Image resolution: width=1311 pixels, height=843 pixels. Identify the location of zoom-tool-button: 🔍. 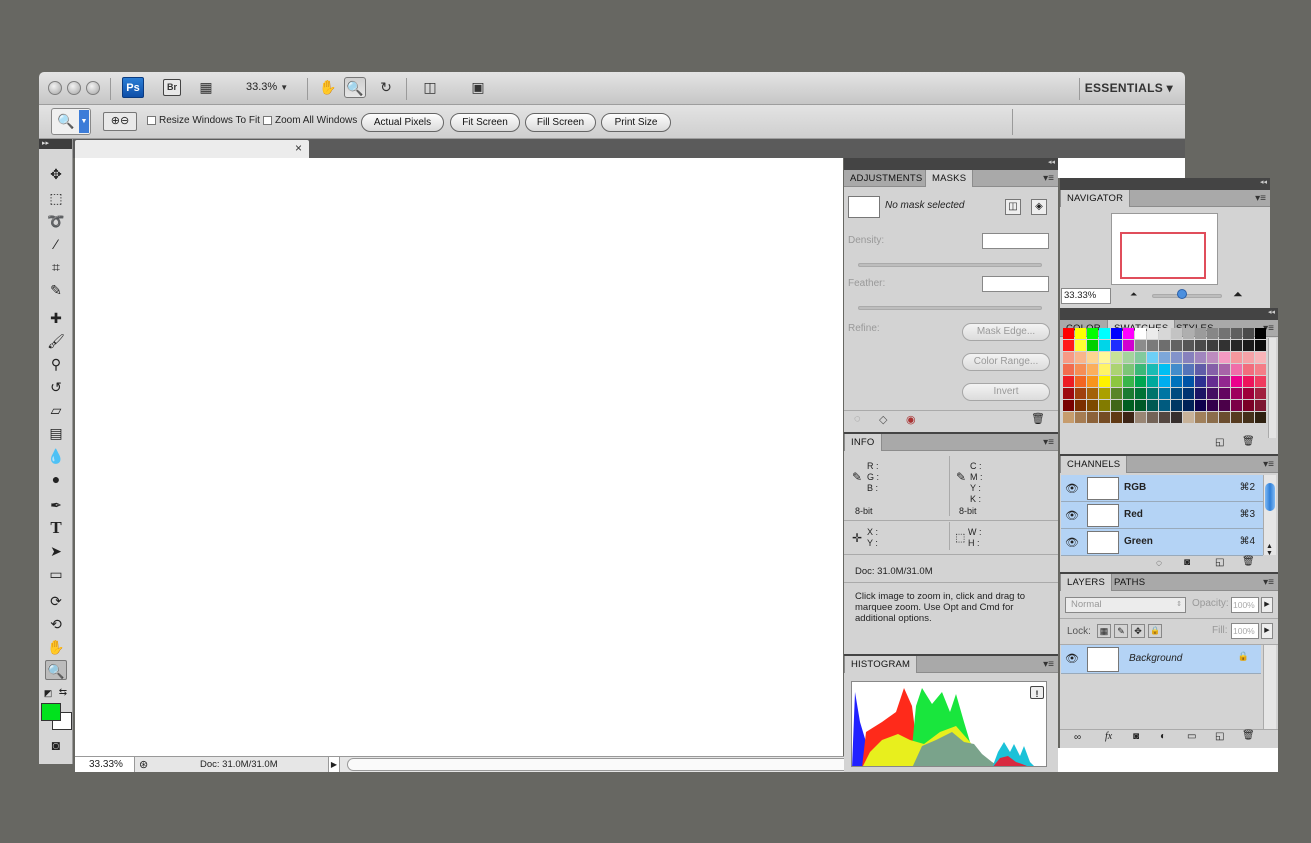
(355, 87).